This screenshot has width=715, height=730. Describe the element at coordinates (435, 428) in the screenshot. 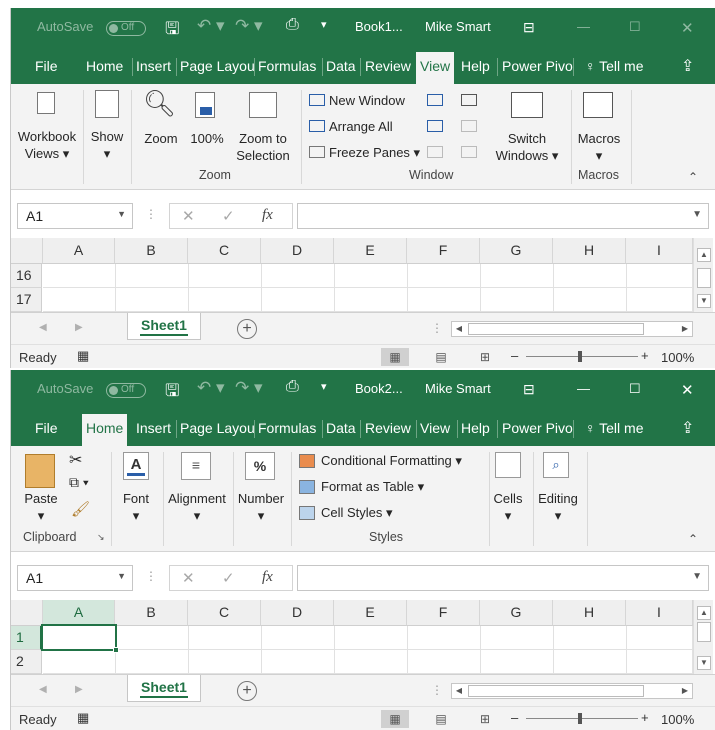

I see `tab-view: View` at that location.